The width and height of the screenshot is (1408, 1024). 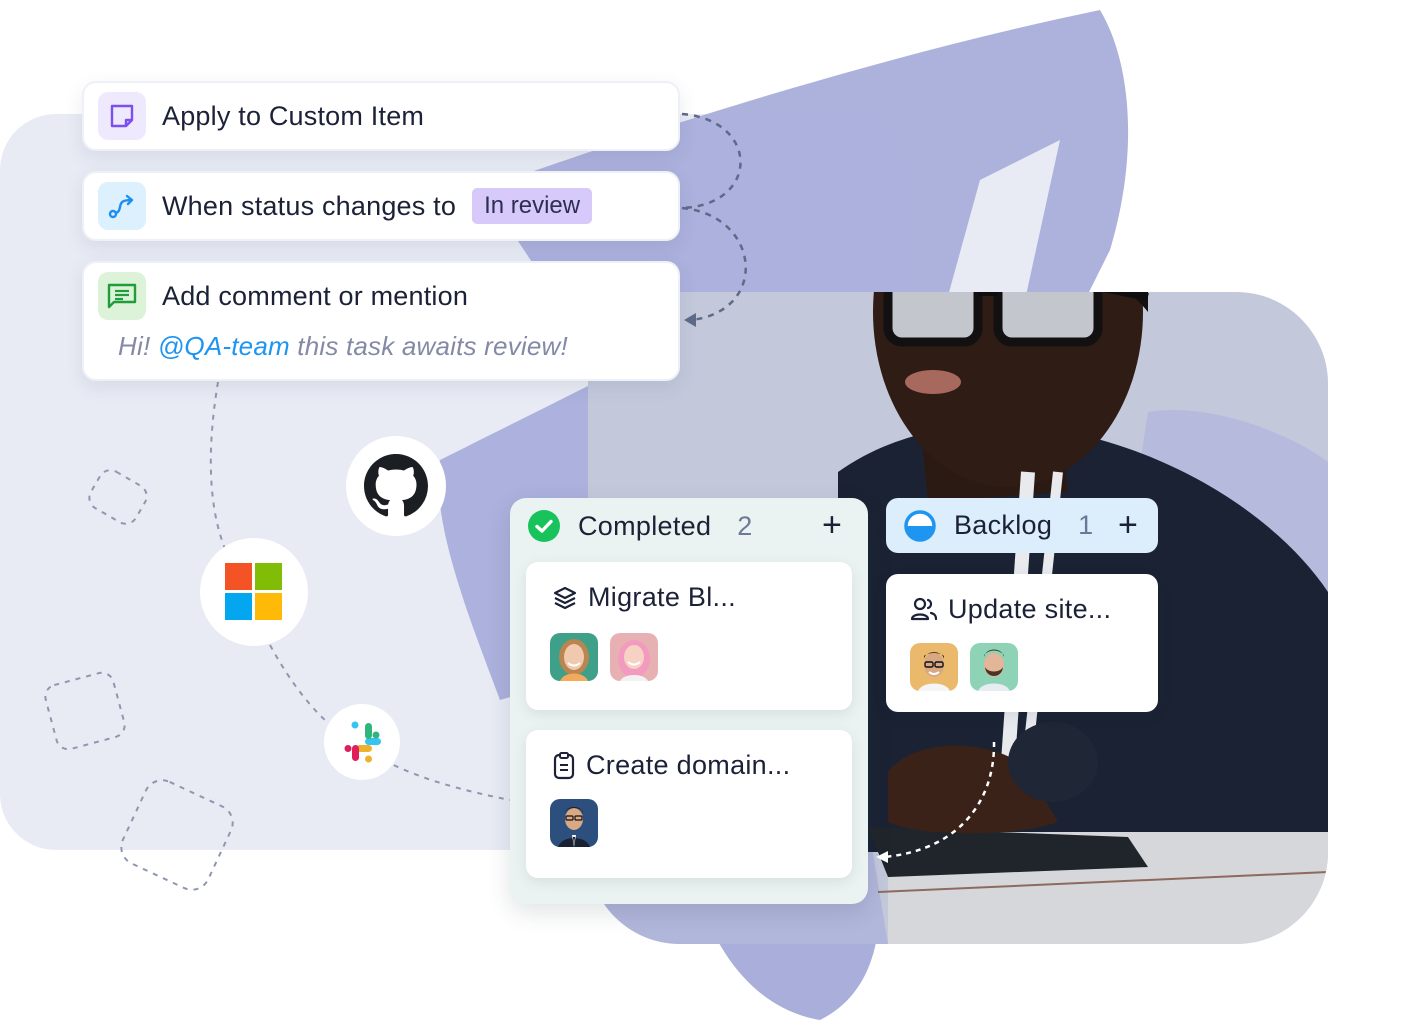 I want to click on half-circle-icon, so click(x=920, y=525).